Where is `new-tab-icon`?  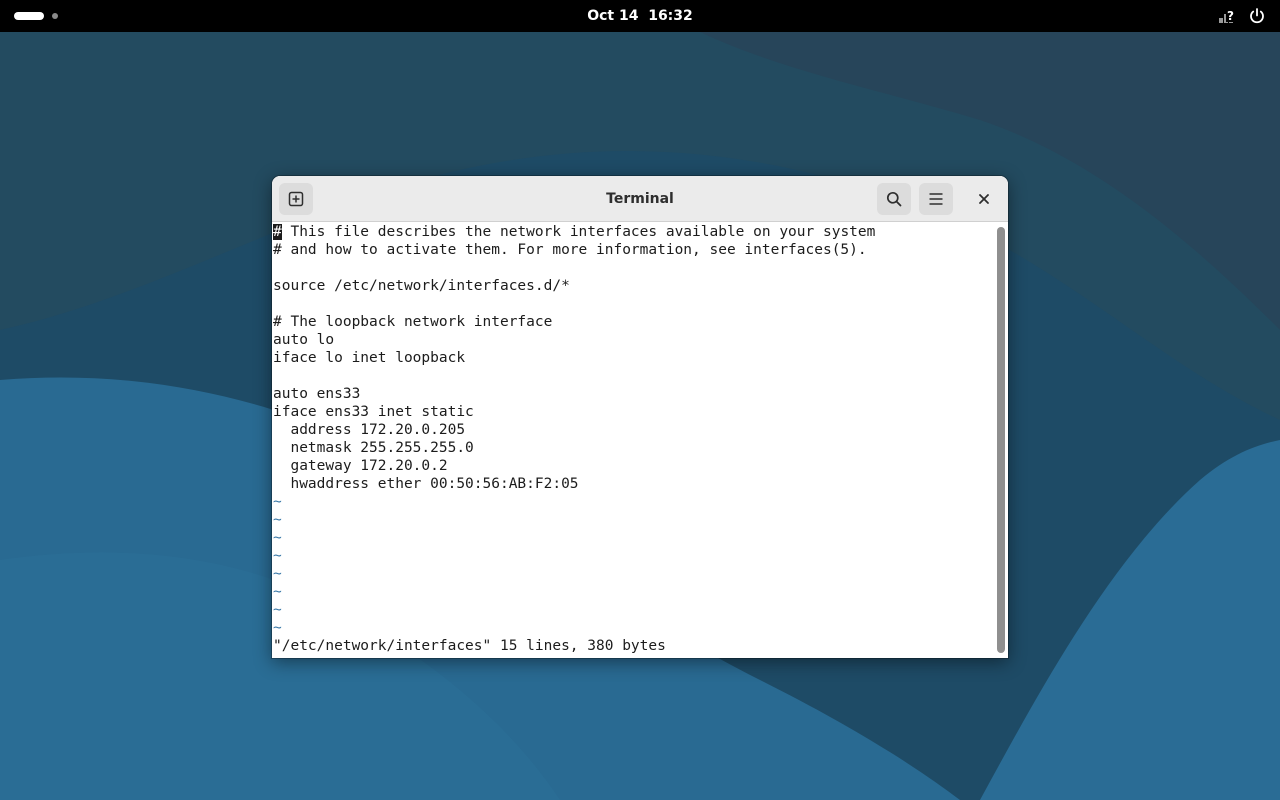
new-tab-icon is located at coordinates (296, 199).